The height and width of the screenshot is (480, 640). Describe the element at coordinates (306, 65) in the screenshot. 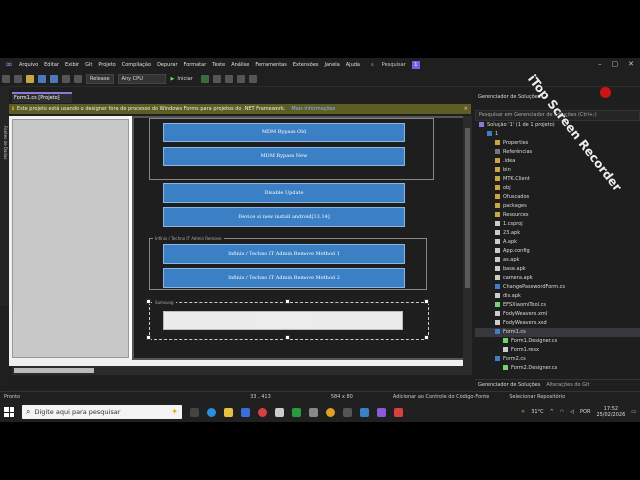

I see `menu-item-extens-es: Extensões` at that location.